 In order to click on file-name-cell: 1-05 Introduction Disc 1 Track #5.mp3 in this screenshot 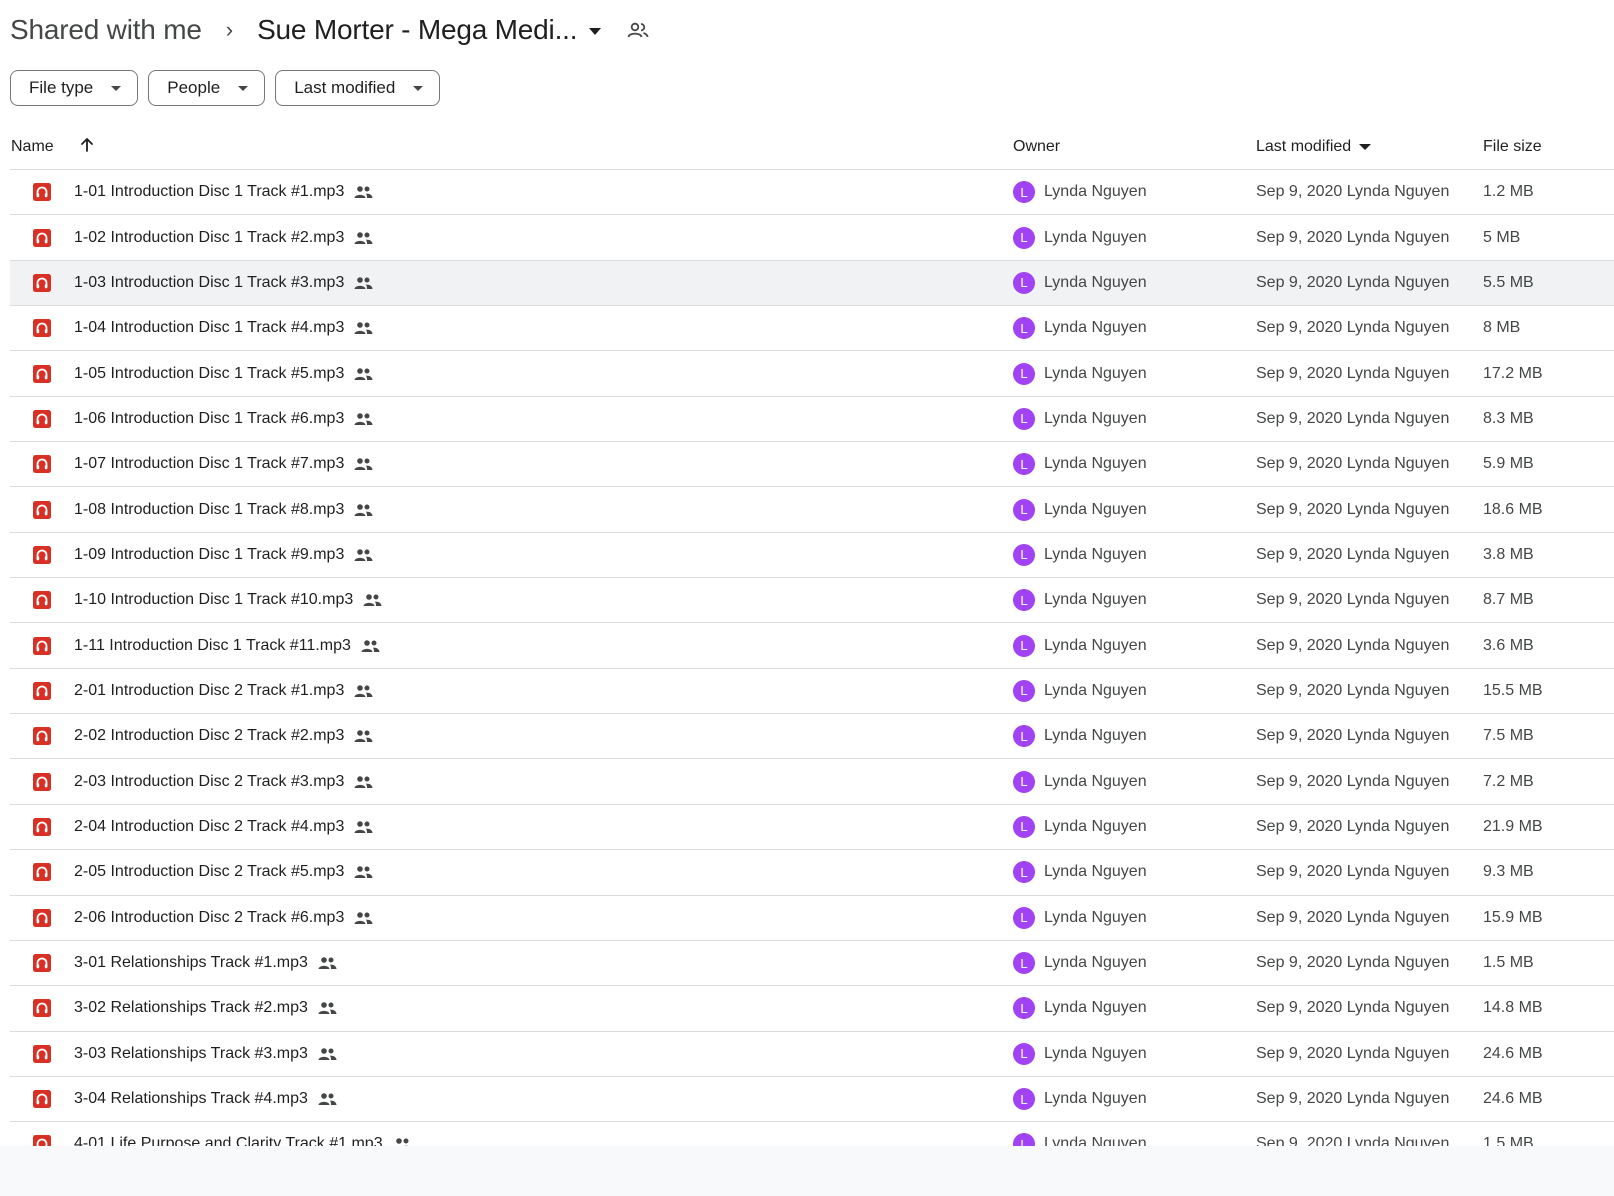, I will do `click(223, 373)`.